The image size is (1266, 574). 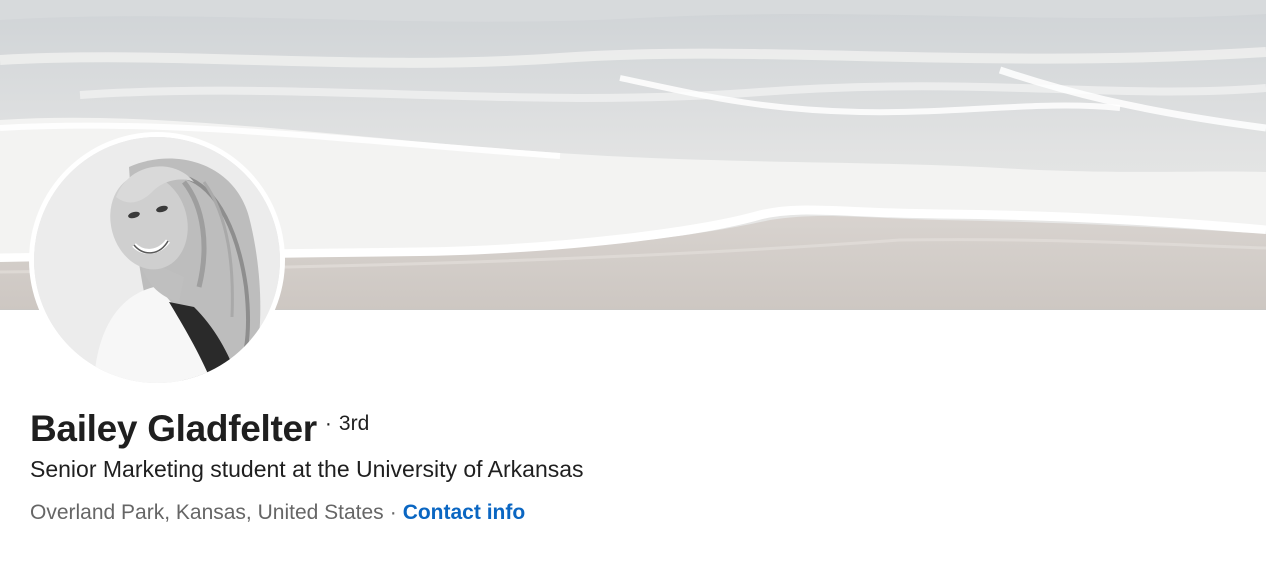 I want to click on connection-degree: · 3rd, so click(x=347, y=424).